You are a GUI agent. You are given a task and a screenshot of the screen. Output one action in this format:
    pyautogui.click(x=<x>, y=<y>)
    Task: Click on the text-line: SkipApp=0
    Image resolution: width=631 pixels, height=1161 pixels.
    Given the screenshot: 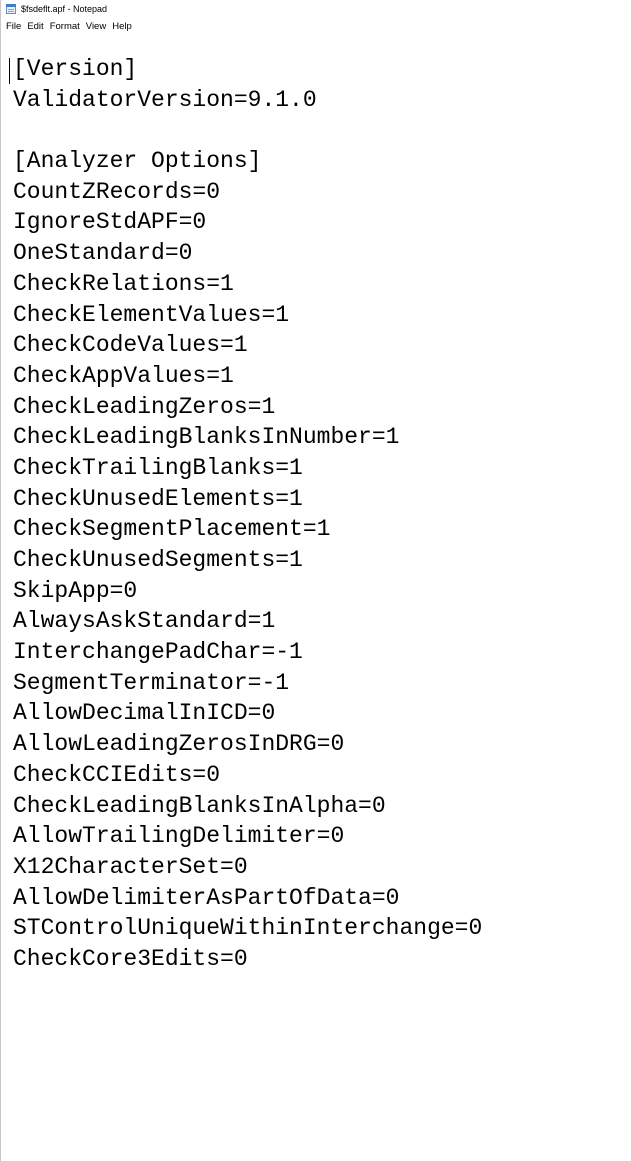 What is the action you would take?
    pyautogui.click(x=320, y=591)
    